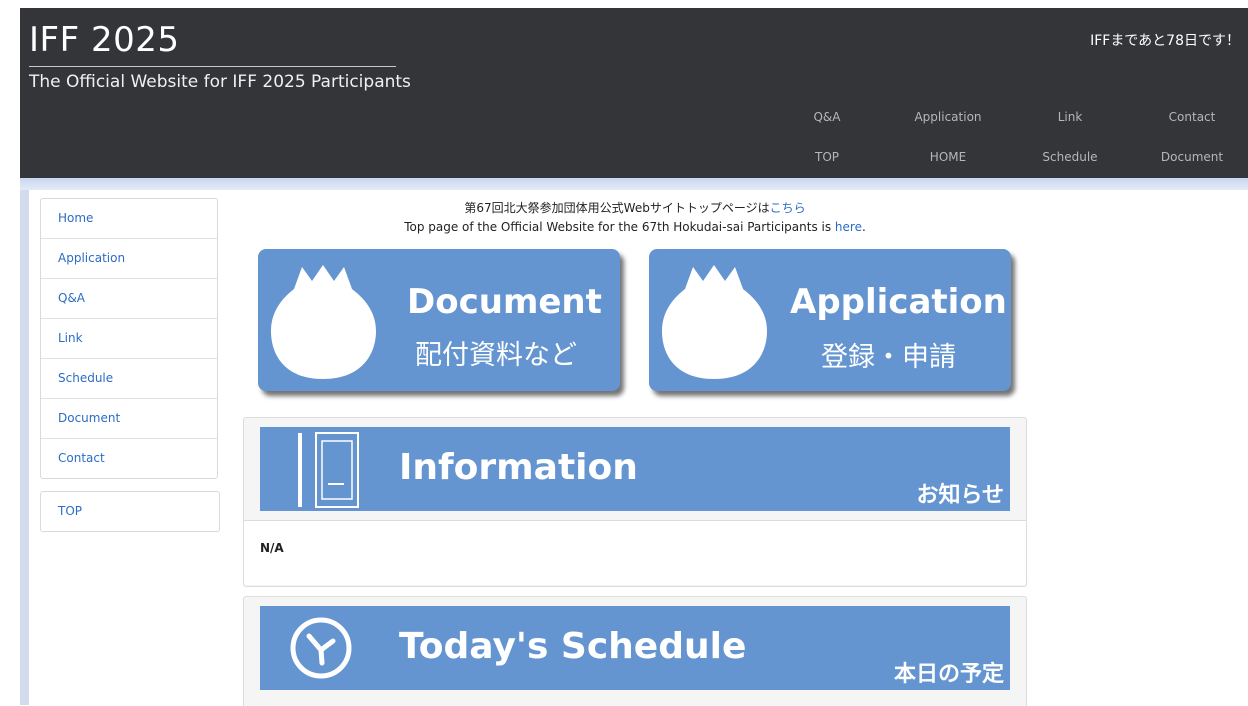  I want to click on information-body: N/A, so click(635, 552).